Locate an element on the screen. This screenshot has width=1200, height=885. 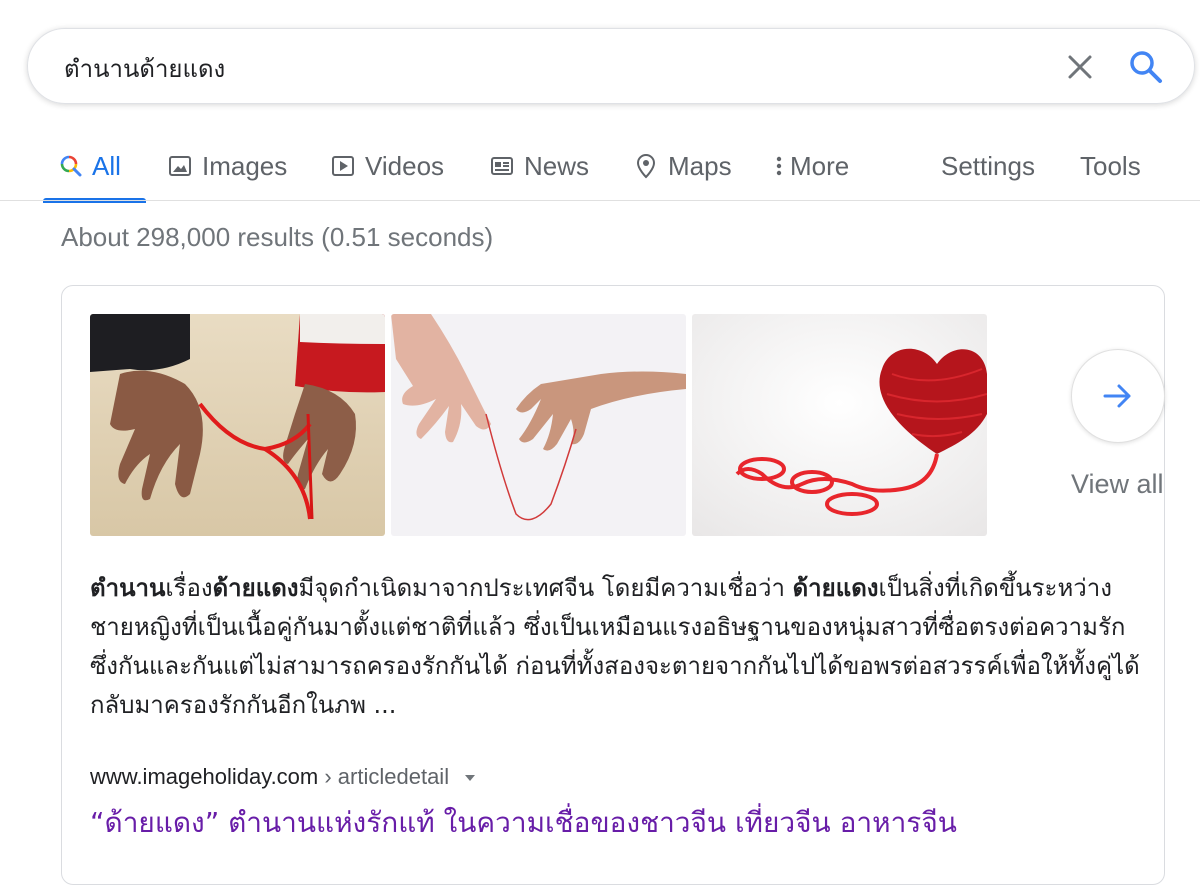
settings-label: Settings is located at coordinates (988, 165).